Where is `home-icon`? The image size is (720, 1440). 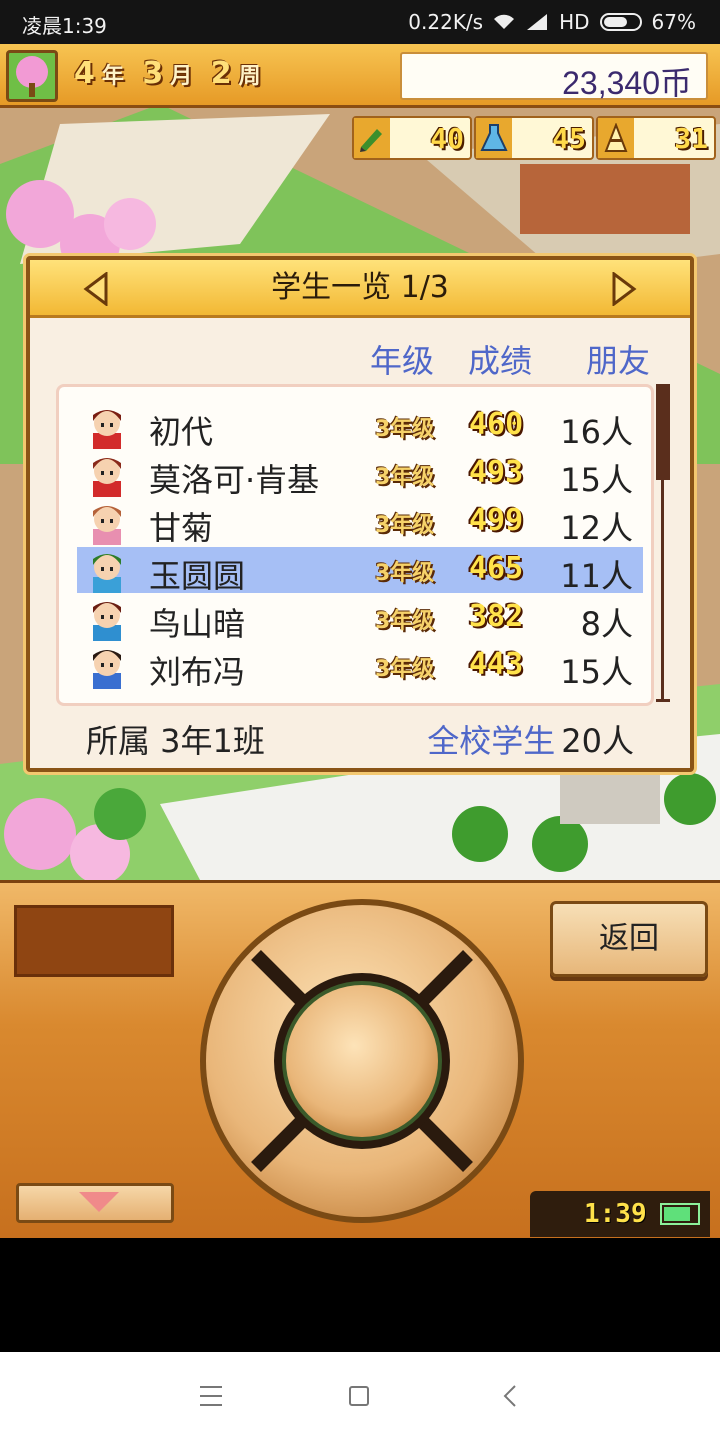
home-icon is located at coordinates (359, 1396).